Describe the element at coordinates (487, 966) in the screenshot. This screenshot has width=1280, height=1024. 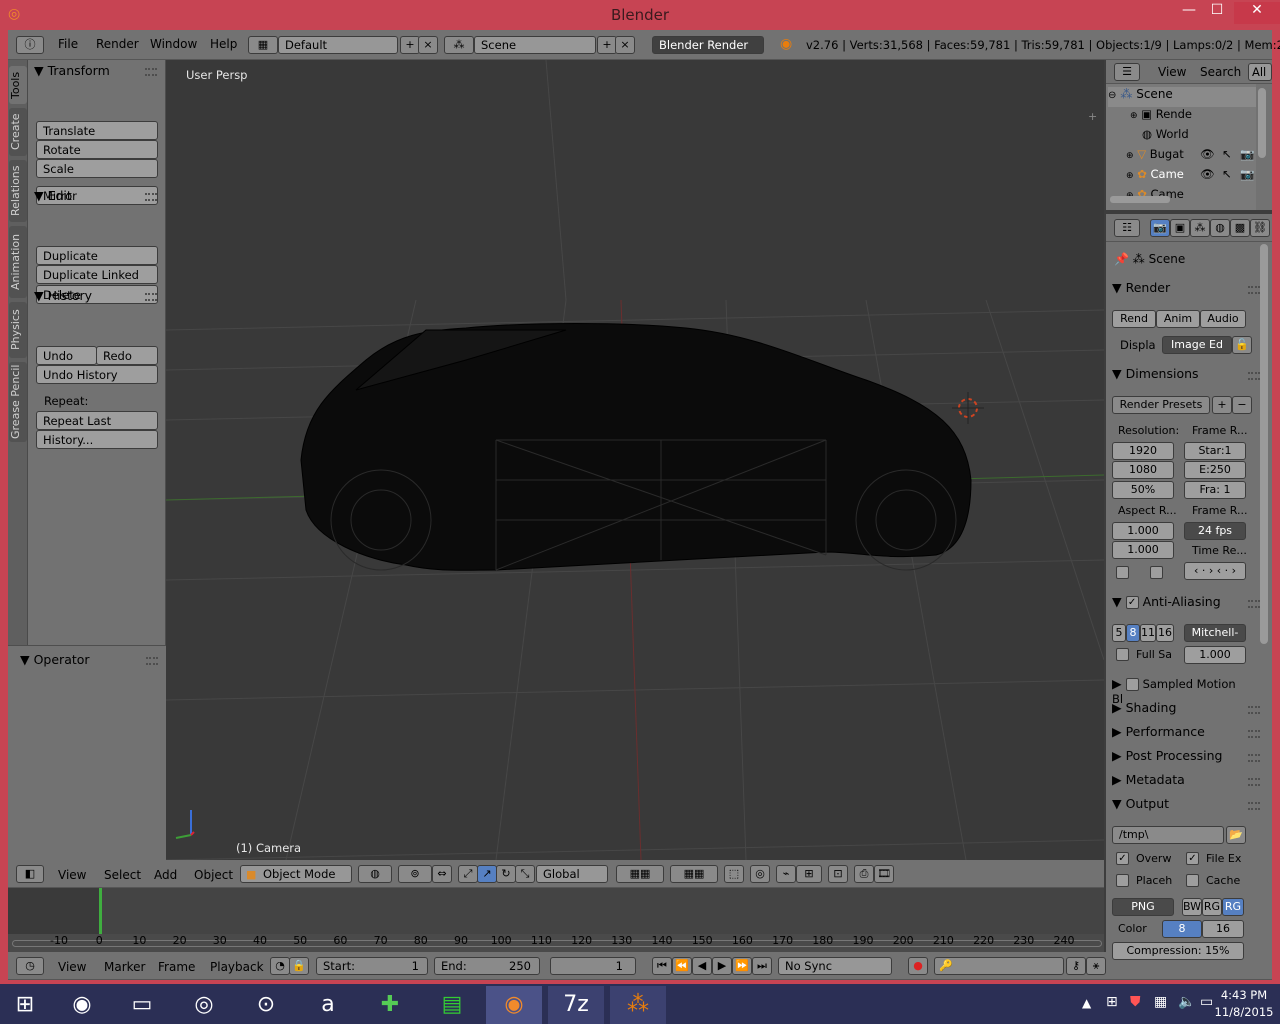
I see `end-frame-field: End: 250` at that location.